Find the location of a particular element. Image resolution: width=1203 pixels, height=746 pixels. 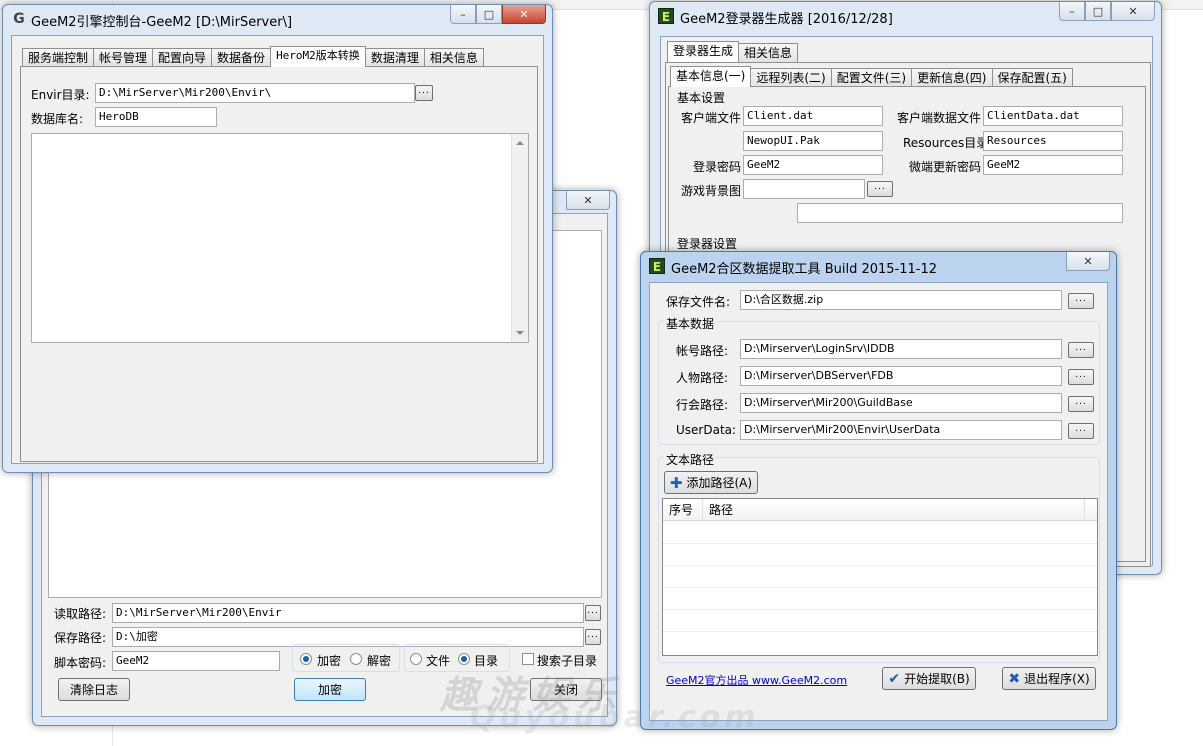

resources-label: Resources目录 is located at coordinates (946, 143).